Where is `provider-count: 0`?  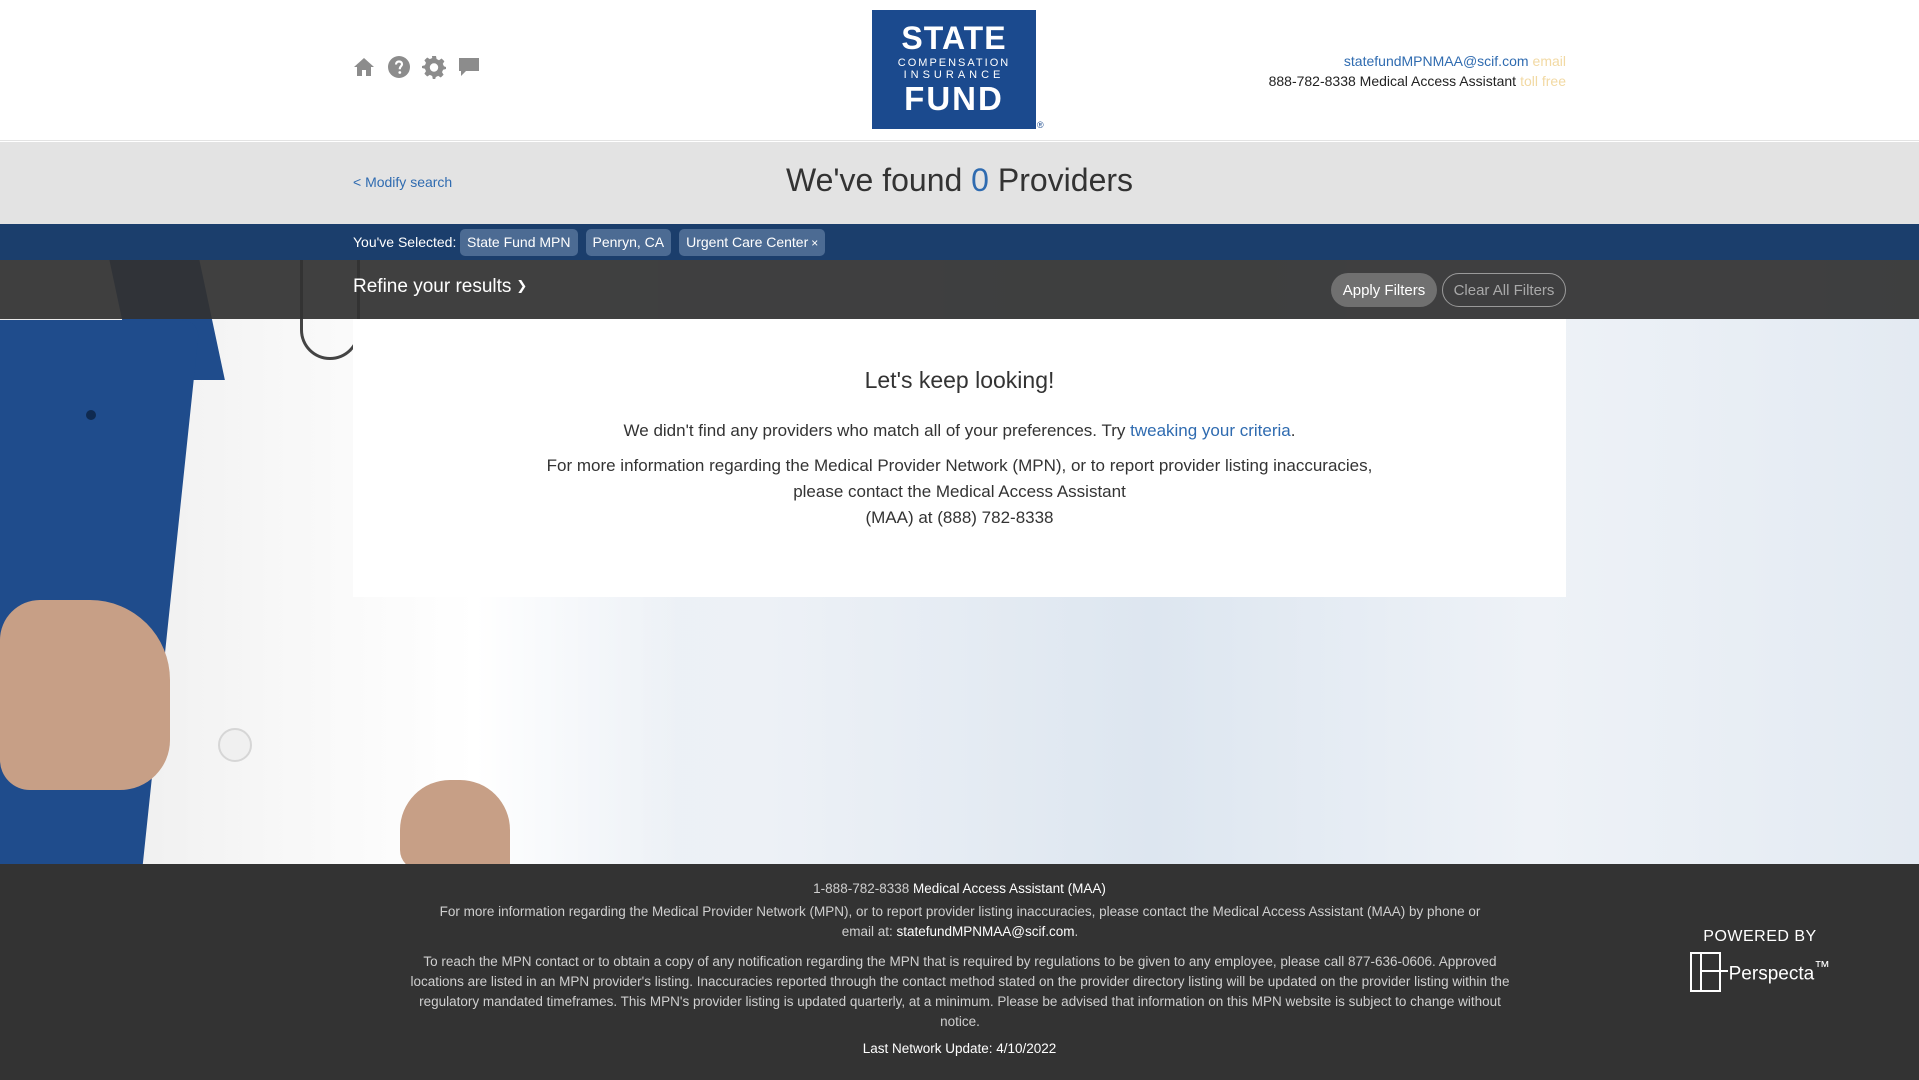
provider-count: 0 is located at coordinates (980, 180).